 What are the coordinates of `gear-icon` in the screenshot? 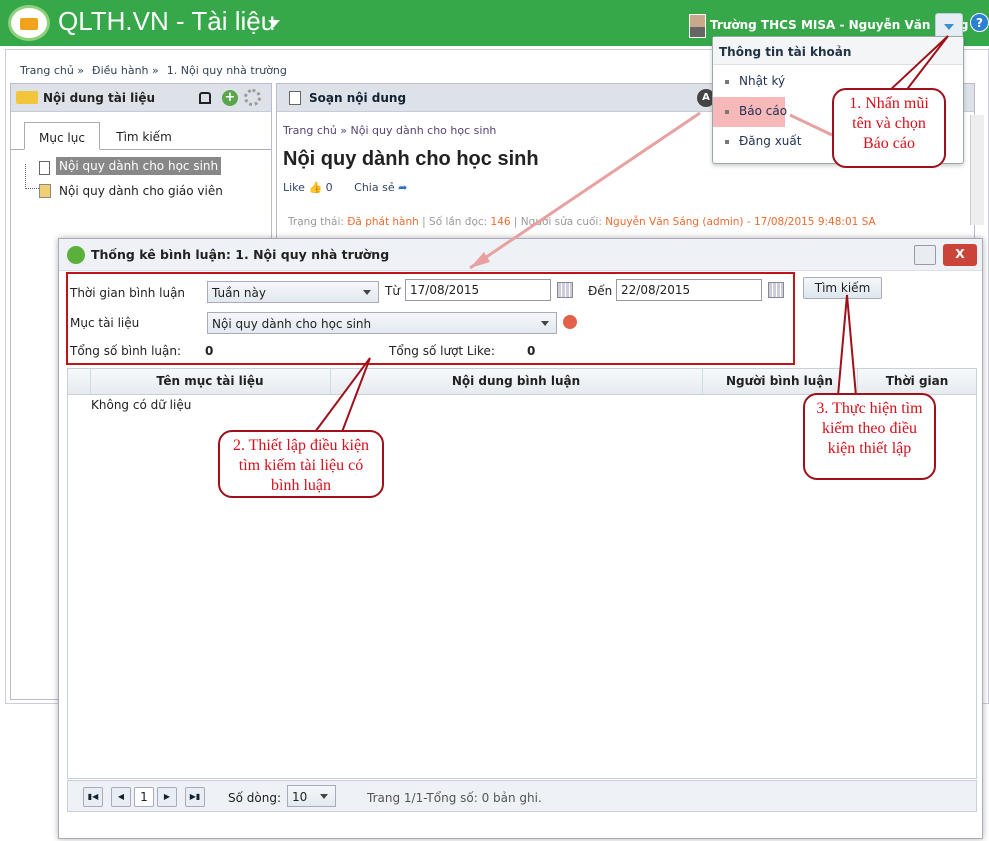 It's located at (252, 97).